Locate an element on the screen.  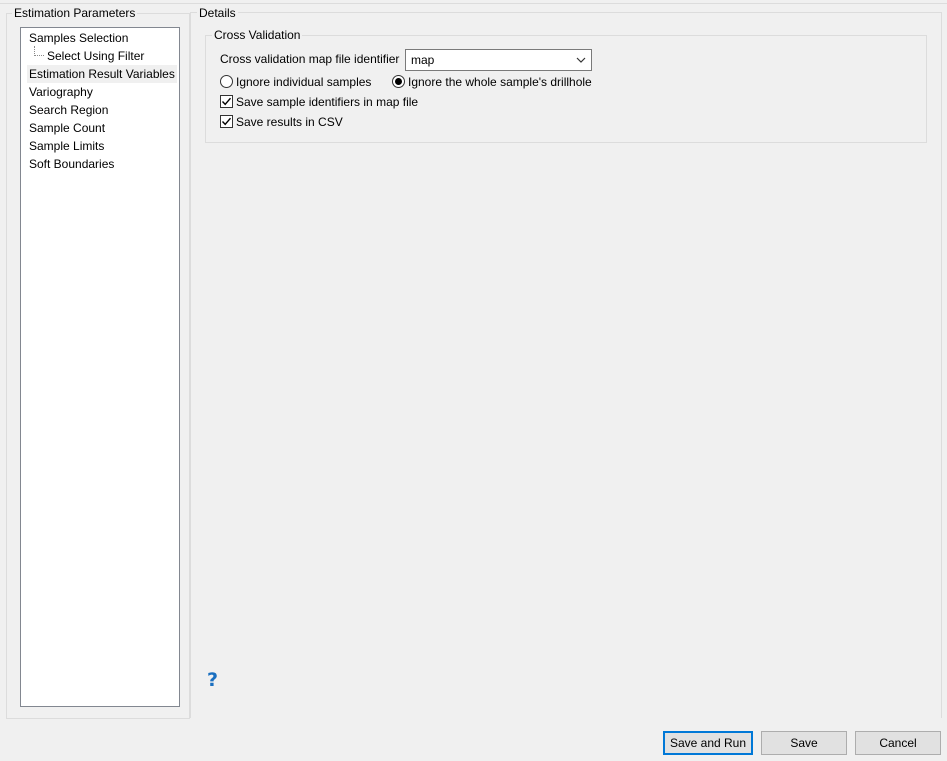
radio-ignore-whole-drillhole-label: Ignore the whole sample's drillhole is located at coordinates (500, 82).